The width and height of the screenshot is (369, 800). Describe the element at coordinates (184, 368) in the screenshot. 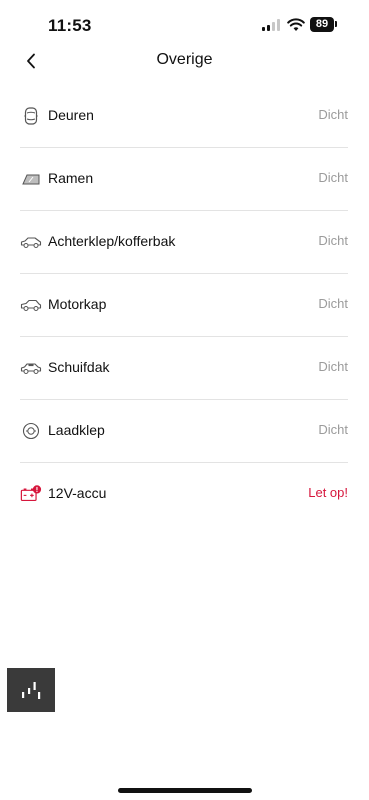

I see `list-item-schuifdak: Schuifdak Dicht` at that location.